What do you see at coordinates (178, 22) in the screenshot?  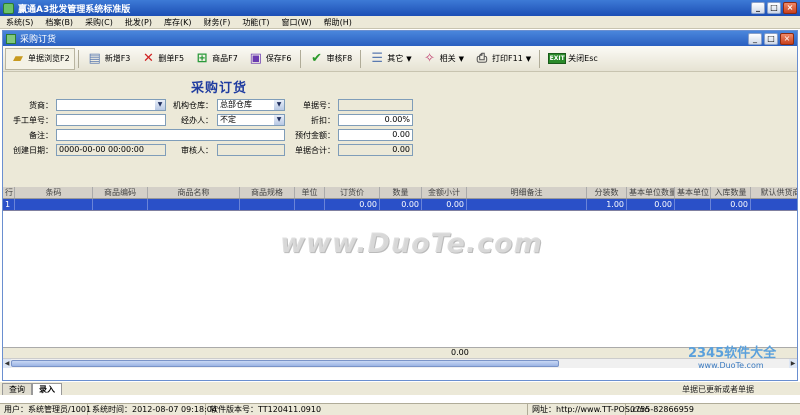 I see `menu-inventory: 库存(K)` at bounding box center [178, 22].